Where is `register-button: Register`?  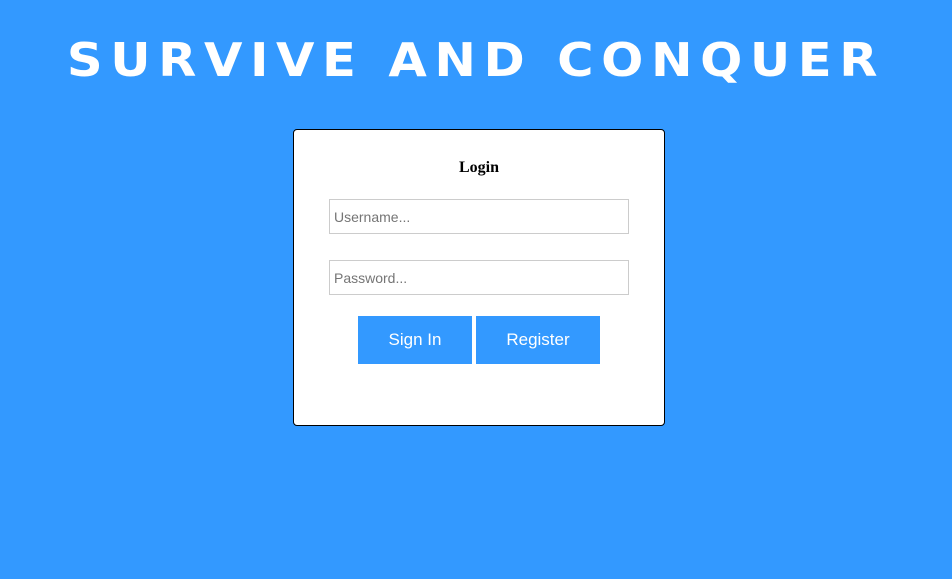
register-button: Register is located at coordinates (538, 340).